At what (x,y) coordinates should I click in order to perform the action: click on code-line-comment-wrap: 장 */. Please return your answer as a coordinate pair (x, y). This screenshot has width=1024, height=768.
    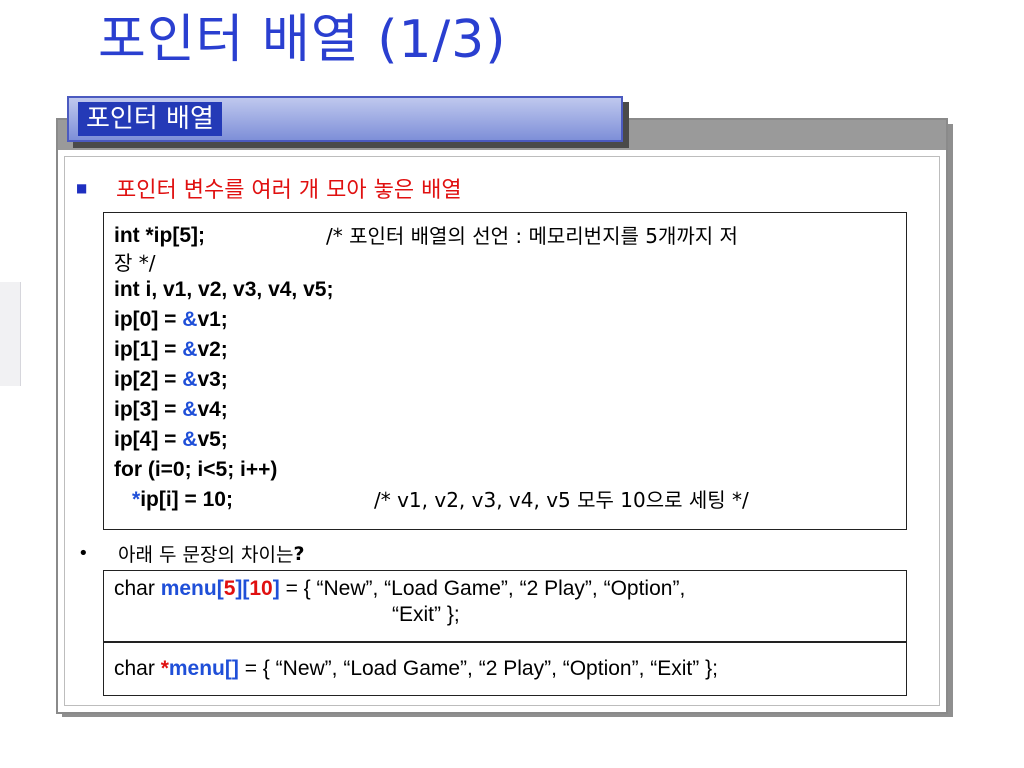
    Looking at the image, I should click on (510, 263).